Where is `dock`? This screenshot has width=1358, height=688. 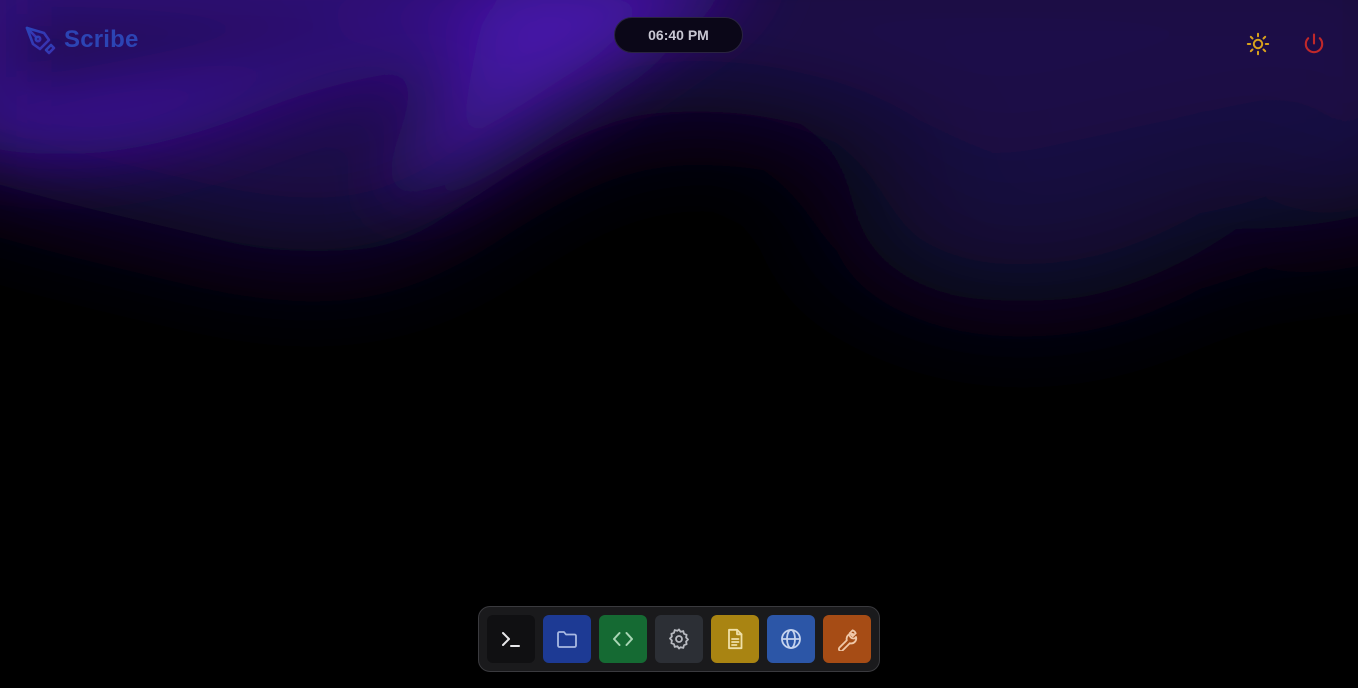 dock is located at coordinates (679, 639).